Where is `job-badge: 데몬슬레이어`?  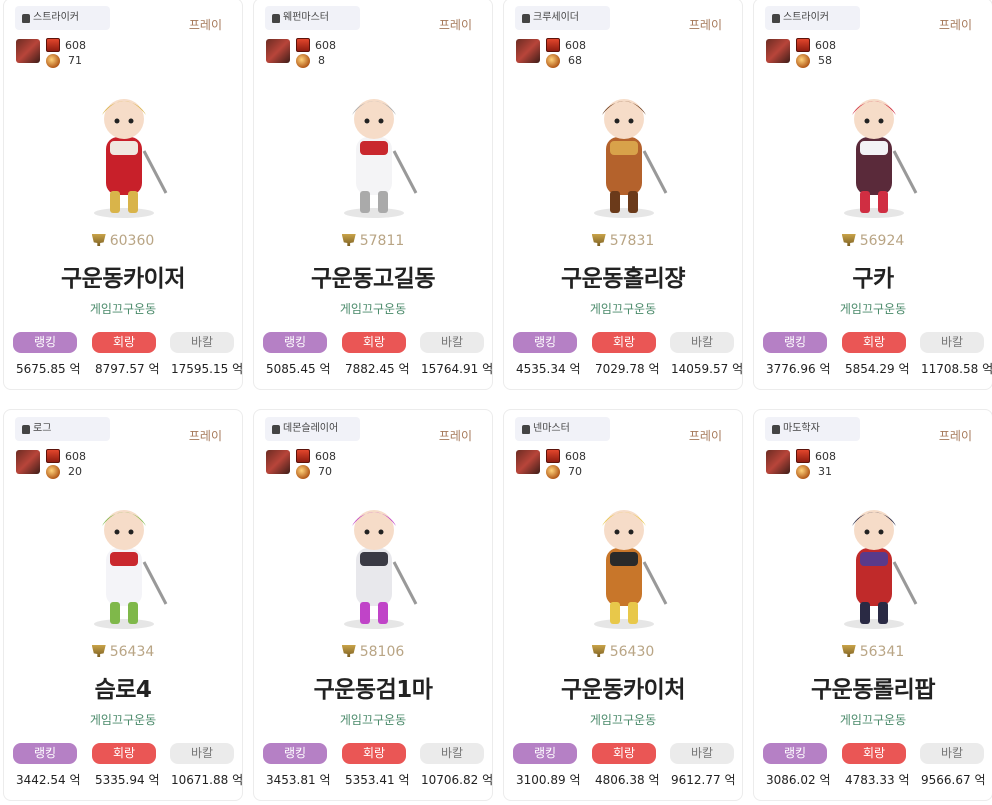 job-badge: 데몬슬레이어 is located at coordinates (312, 429).